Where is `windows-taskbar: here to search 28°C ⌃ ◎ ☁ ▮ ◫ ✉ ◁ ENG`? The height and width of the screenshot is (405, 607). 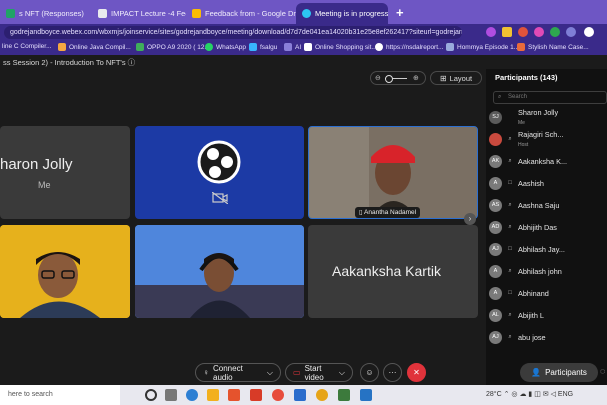
windows-taskbar: here to search 28°C ⌃ ◎ ☁ ▮ ◫ ✉ ◁ ENG is located at coordinates (303, 395).